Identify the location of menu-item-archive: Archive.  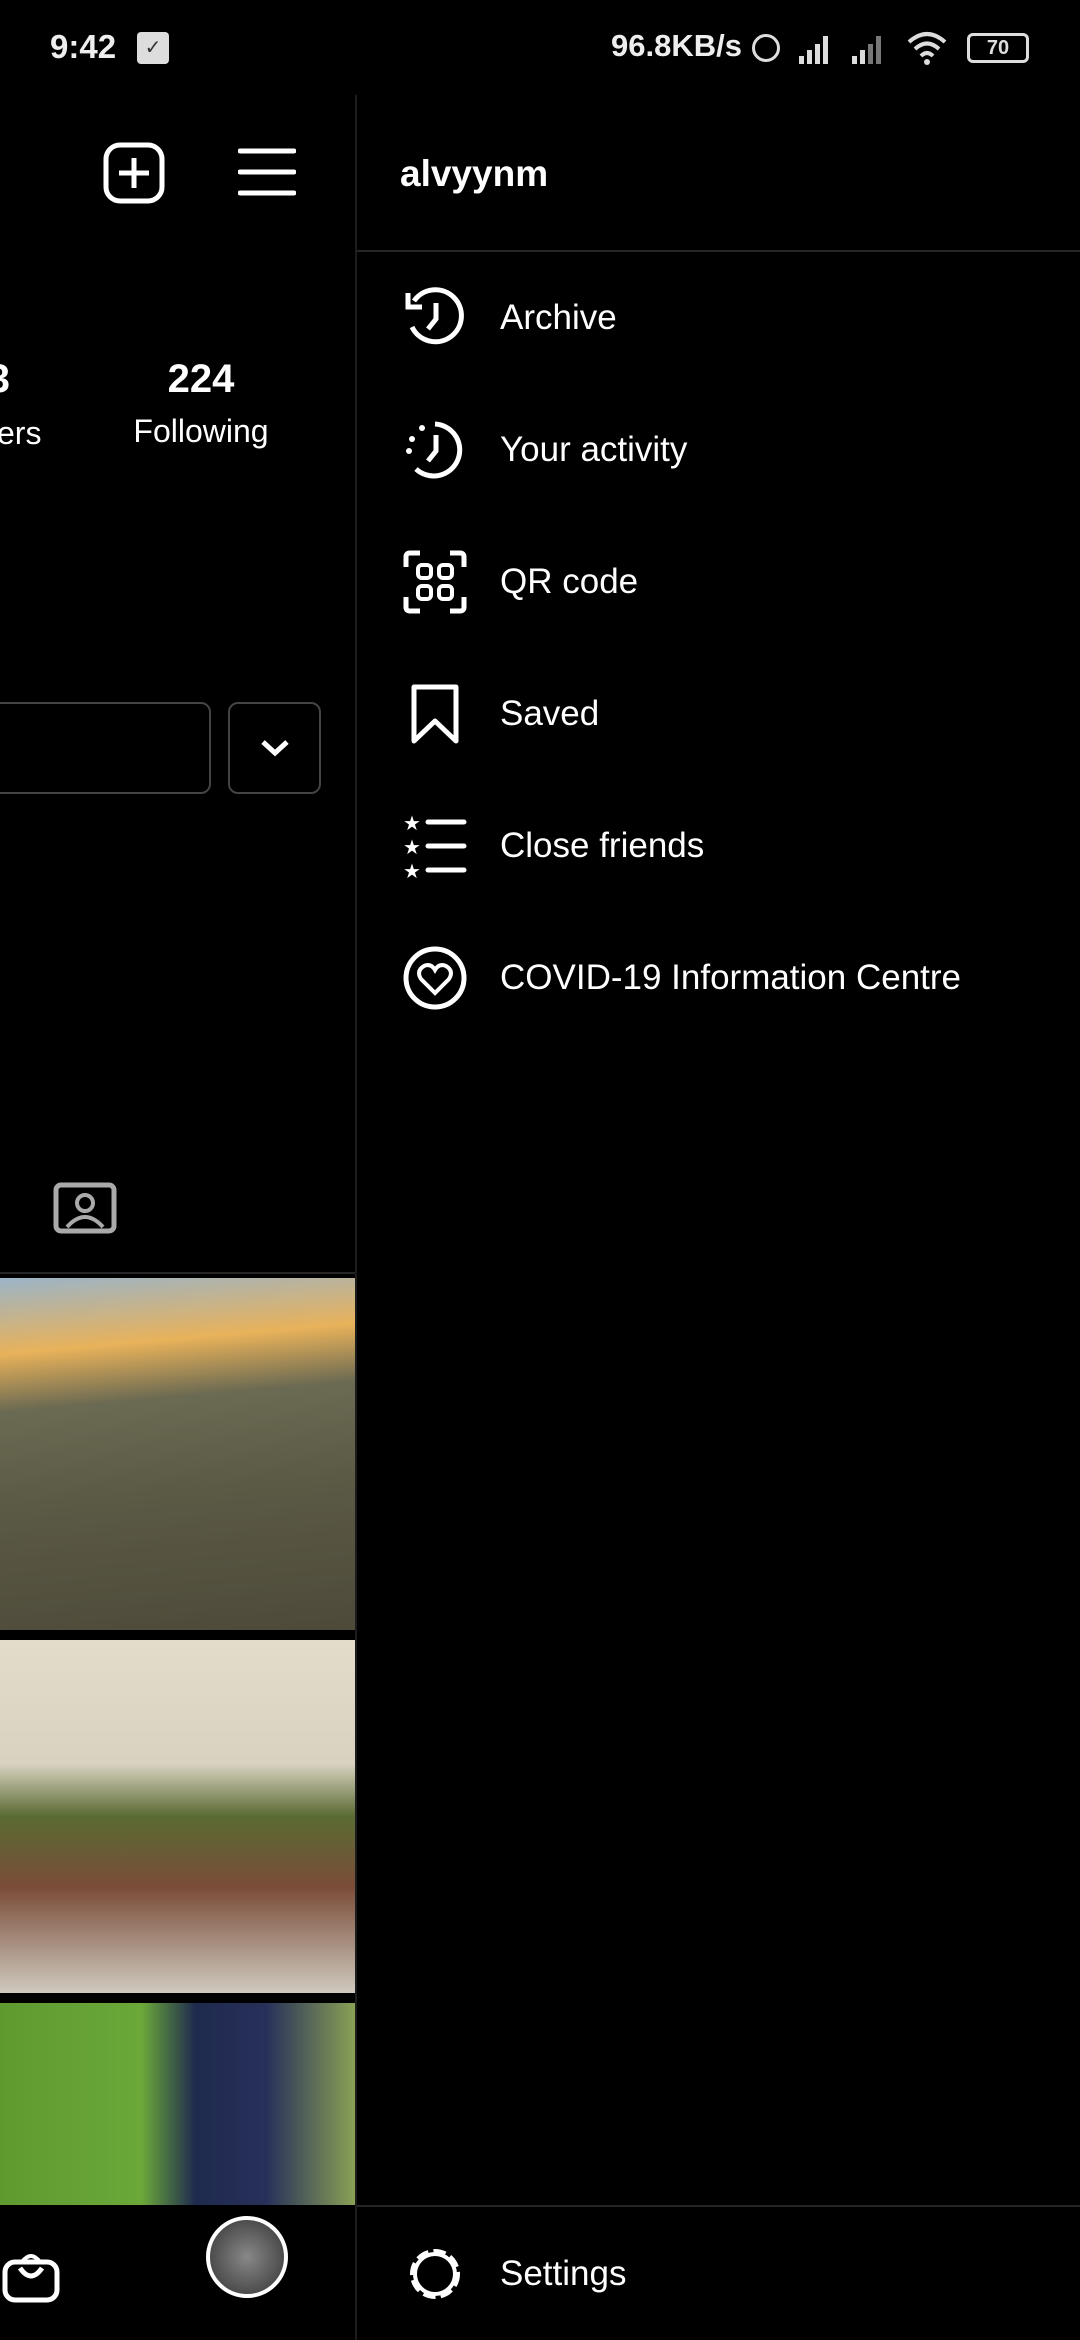
(741, 318).